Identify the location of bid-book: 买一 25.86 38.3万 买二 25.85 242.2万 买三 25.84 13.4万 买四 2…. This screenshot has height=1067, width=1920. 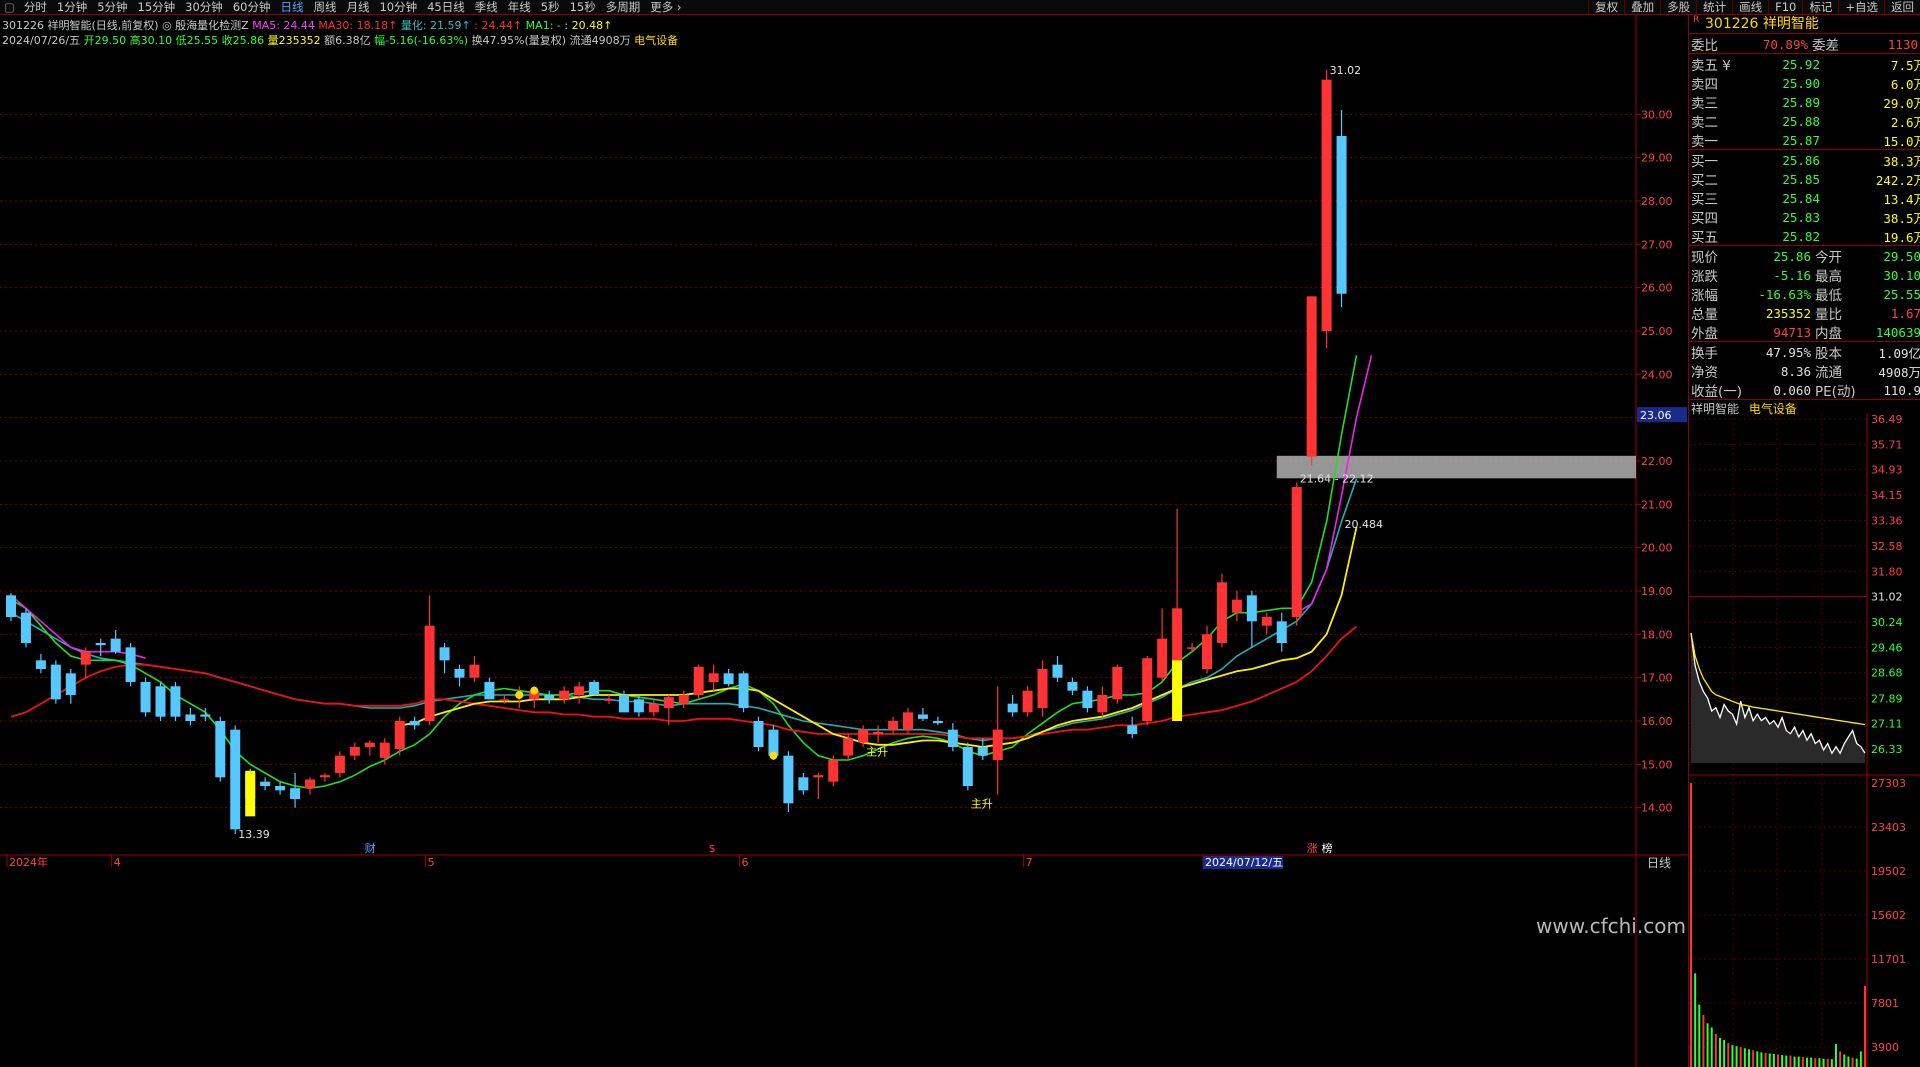
(1804, 197).